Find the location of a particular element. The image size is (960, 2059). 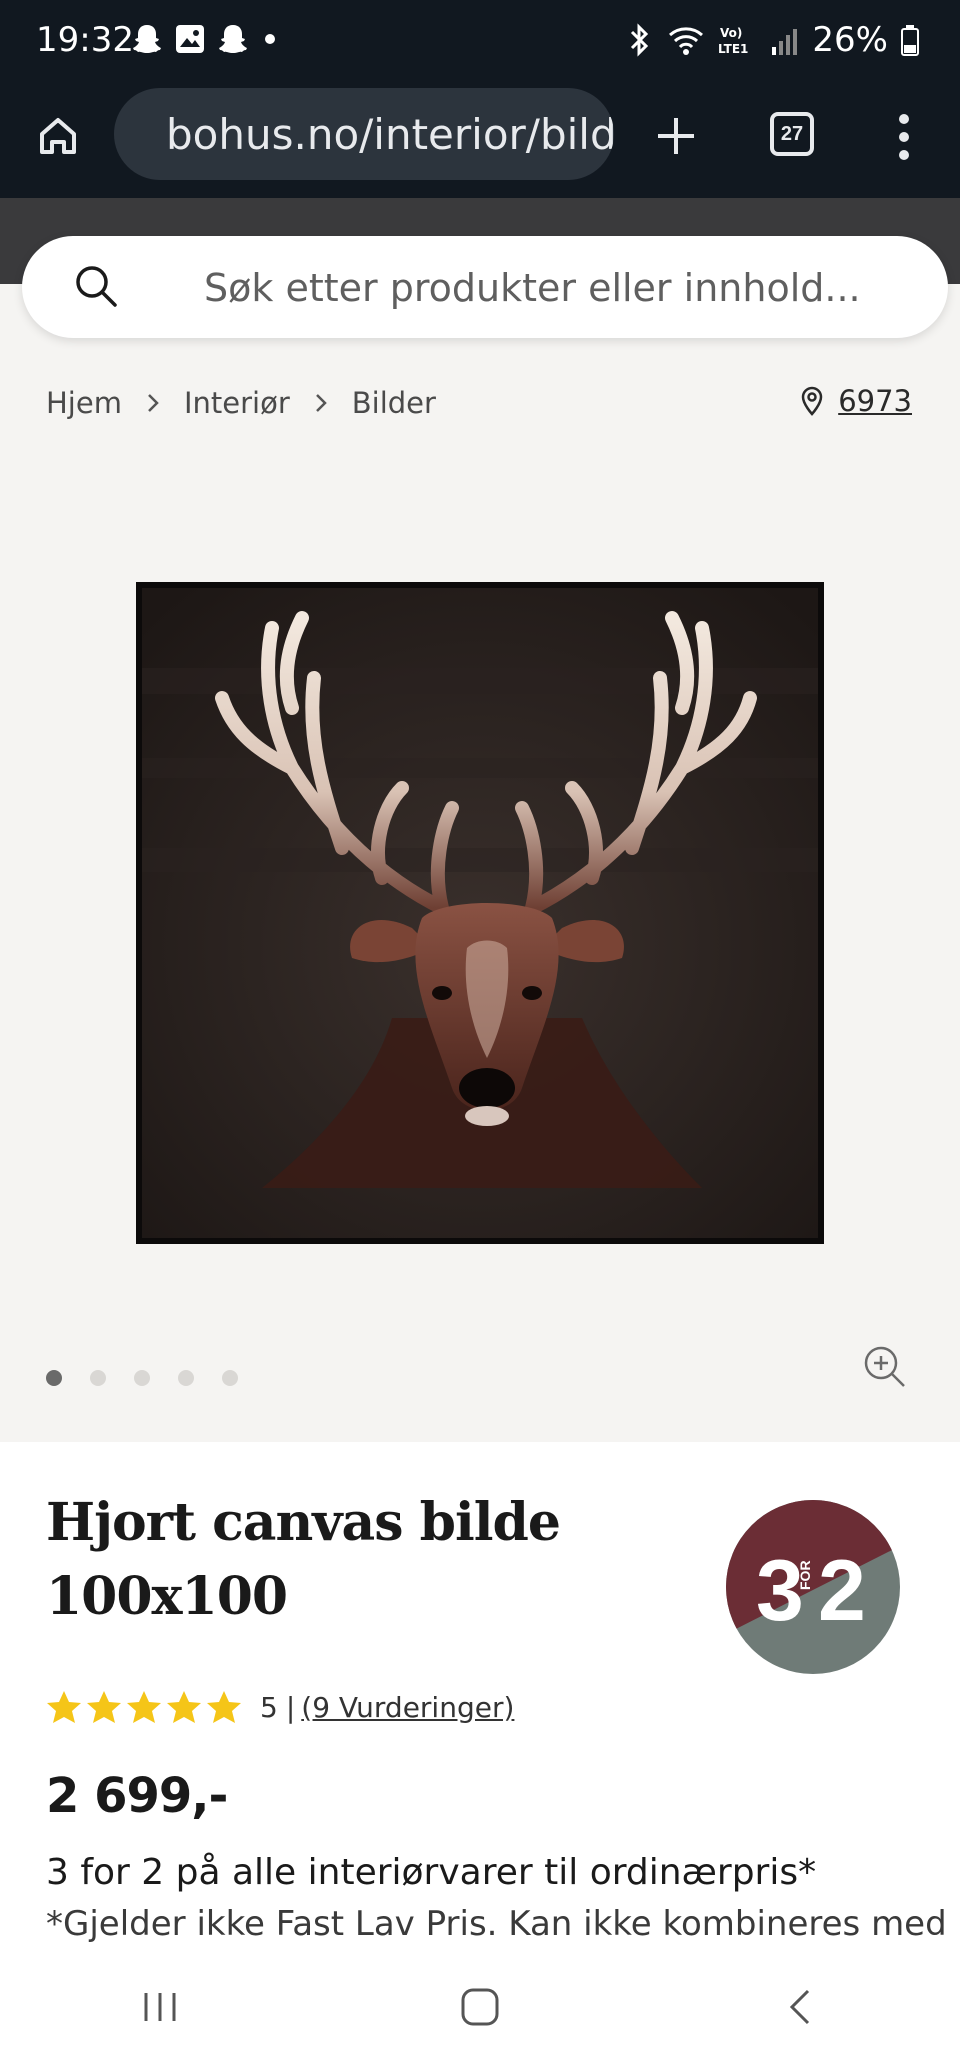

snapchat-icon is located at coordinates (147, 39).